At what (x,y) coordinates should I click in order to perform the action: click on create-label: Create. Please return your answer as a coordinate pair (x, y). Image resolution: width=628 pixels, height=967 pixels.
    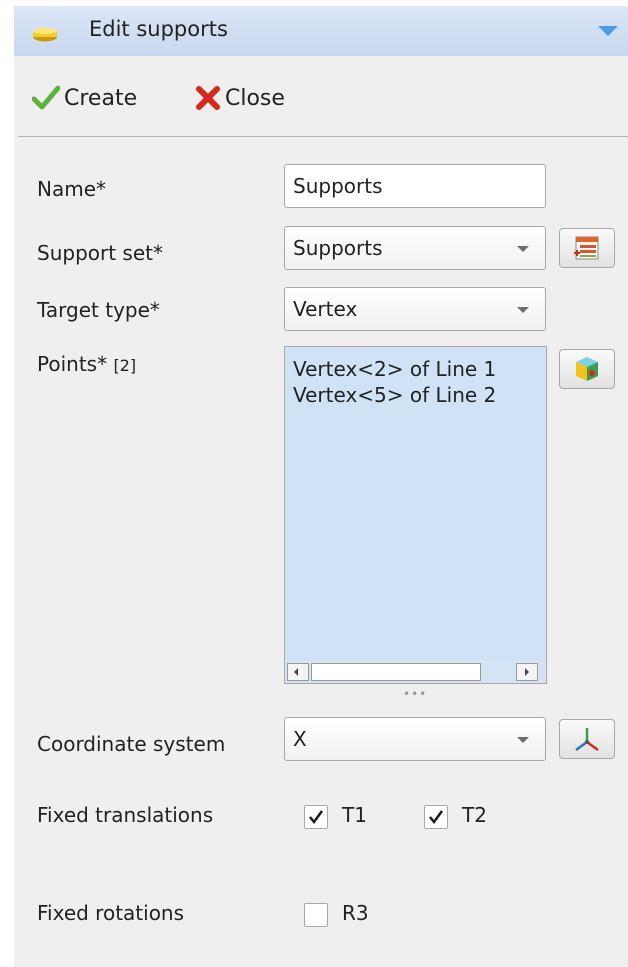
    Looking at the image, I should click on (101, 98).